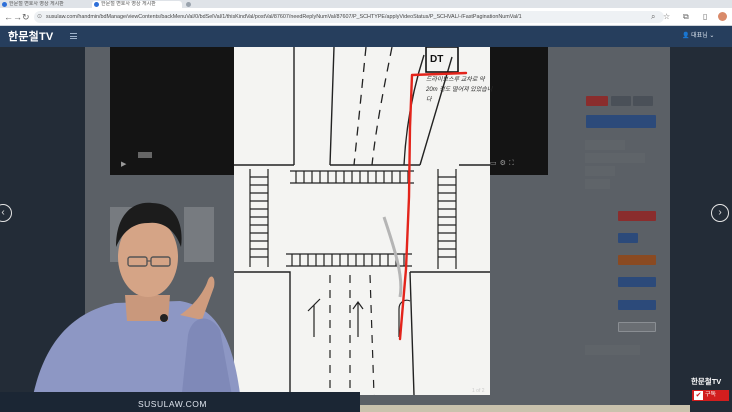 This screenshot has height=412, width=732. Describe the element at coordinates (39, 17) in the screenshot. I see `site-info-icon: ⊙` at that location.